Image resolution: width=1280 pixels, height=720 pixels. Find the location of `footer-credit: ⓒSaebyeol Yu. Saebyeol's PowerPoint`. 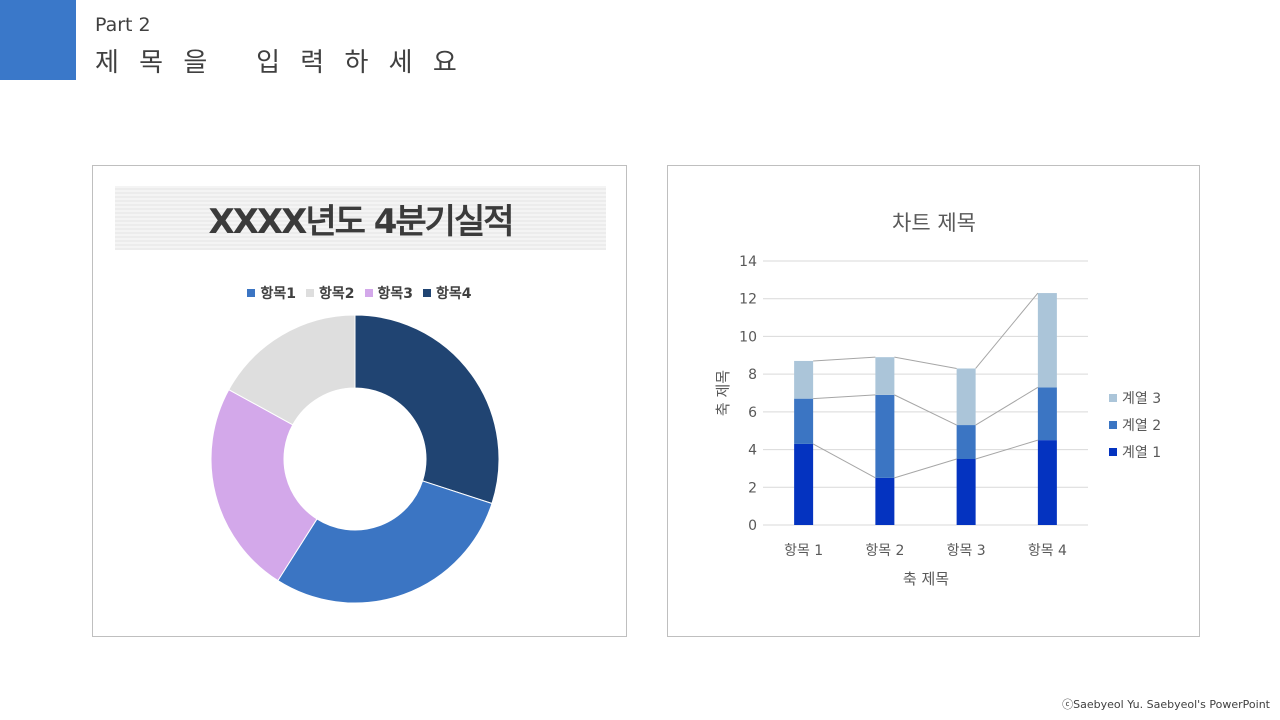

footer-credit: ⓒSaebyeol Yu. Saebyeol's PowerPoint is located at coordinates (1166, 704).